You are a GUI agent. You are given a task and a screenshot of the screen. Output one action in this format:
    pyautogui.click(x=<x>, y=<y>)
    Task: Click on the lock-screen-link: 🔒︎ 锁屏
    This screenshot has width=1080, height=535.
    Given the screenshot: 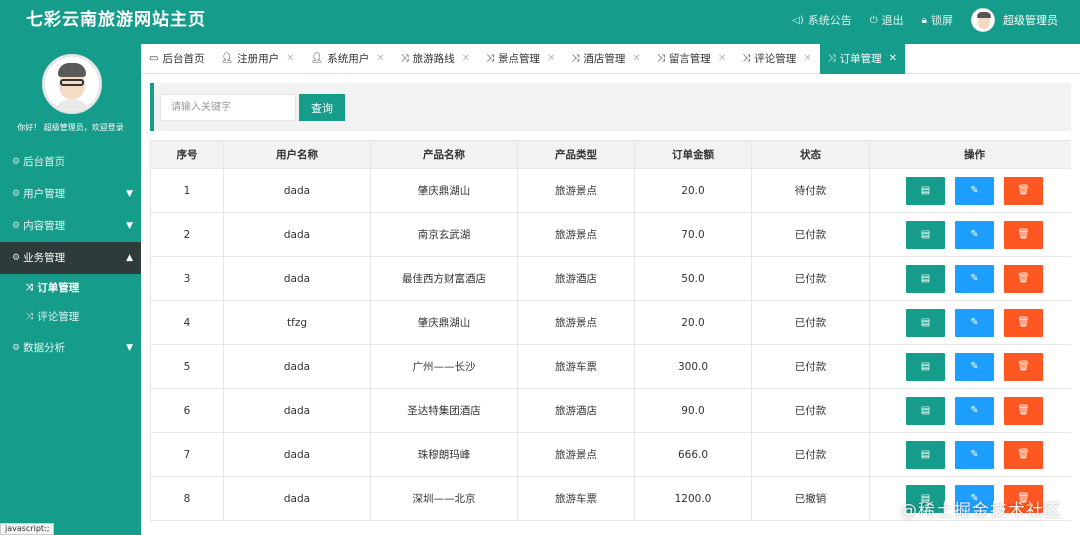 What is the action you would take?
    pyautogui.click(x=937, y=20)
    